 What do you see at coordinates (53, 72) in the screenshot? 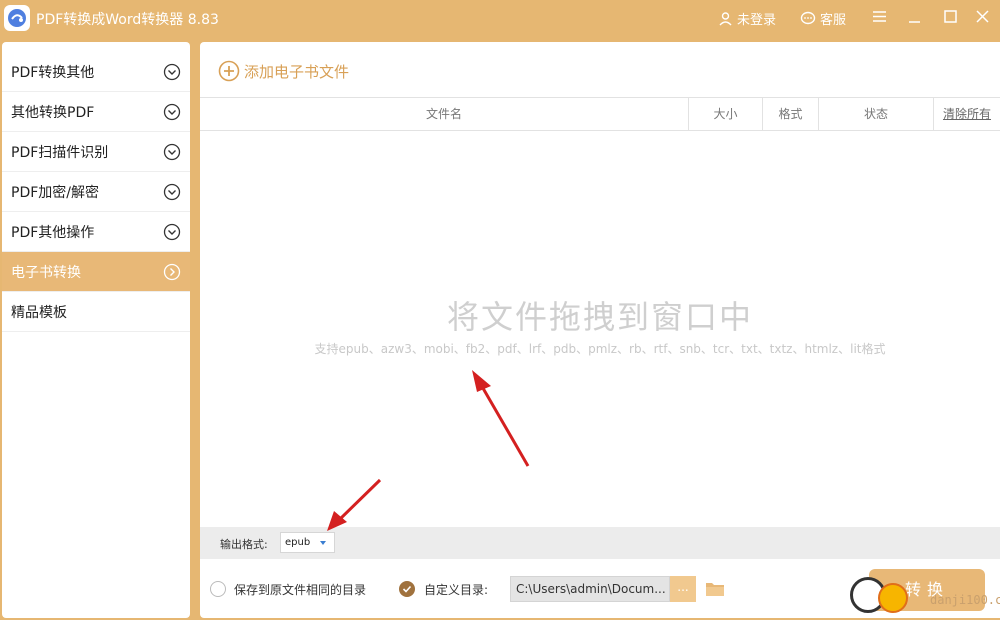
I see `sidebar-item-label: PDF转换其他` at bounding box center [53, 72].